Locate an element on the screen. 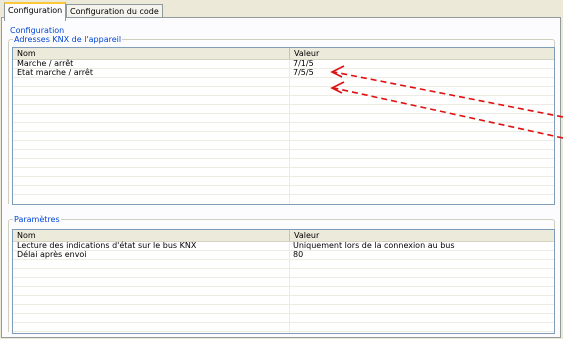 Image resolution: width=563 pixels, height=339 pixels. cell-name: Etat marche / arrêt is located at coordinates (55, 72).